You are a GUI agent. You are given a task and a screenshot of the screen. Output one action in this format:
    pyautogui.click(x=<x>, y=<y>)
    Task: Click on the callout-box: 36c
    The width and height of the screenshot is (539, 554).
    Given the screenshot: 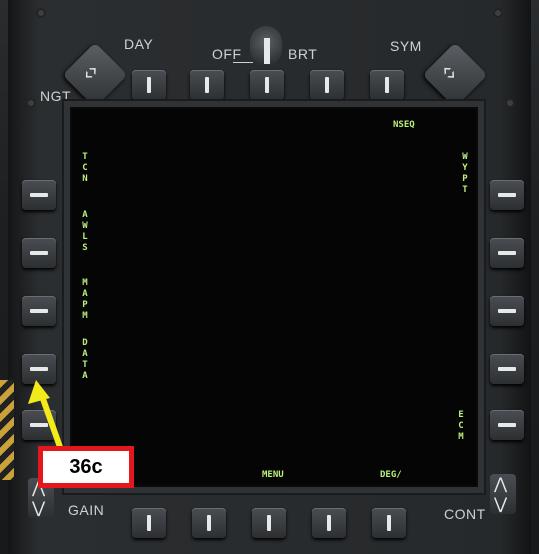 What is the action you would take?
    pyautogui.click(x=86, y=467)
    